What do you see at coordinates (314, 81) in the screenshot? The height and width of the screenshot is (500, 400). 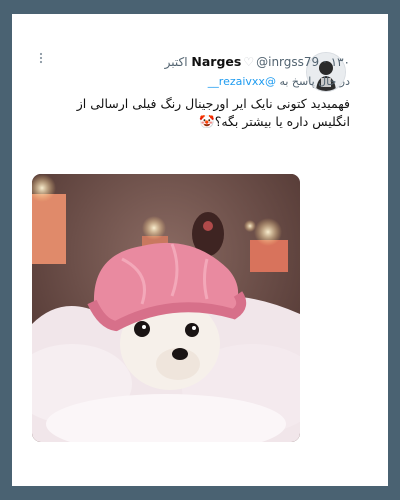 I see `reply-prefix: در حال پاسخ به` at bounding box center [314, 81].